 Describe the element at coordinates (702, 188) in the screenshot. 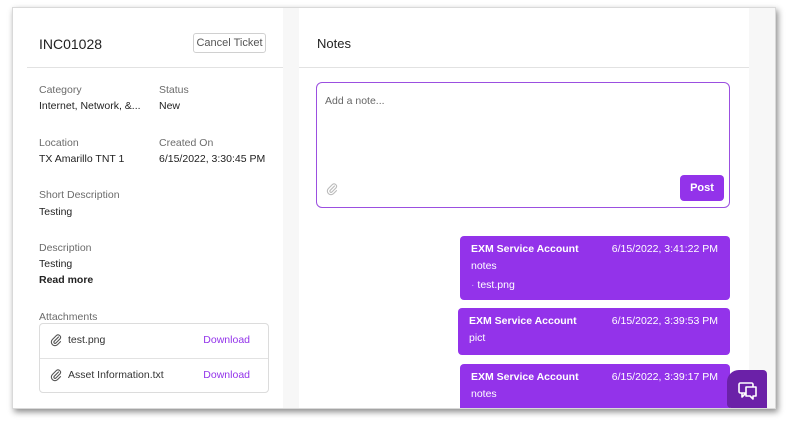

I see `post-button: Post` at that location.